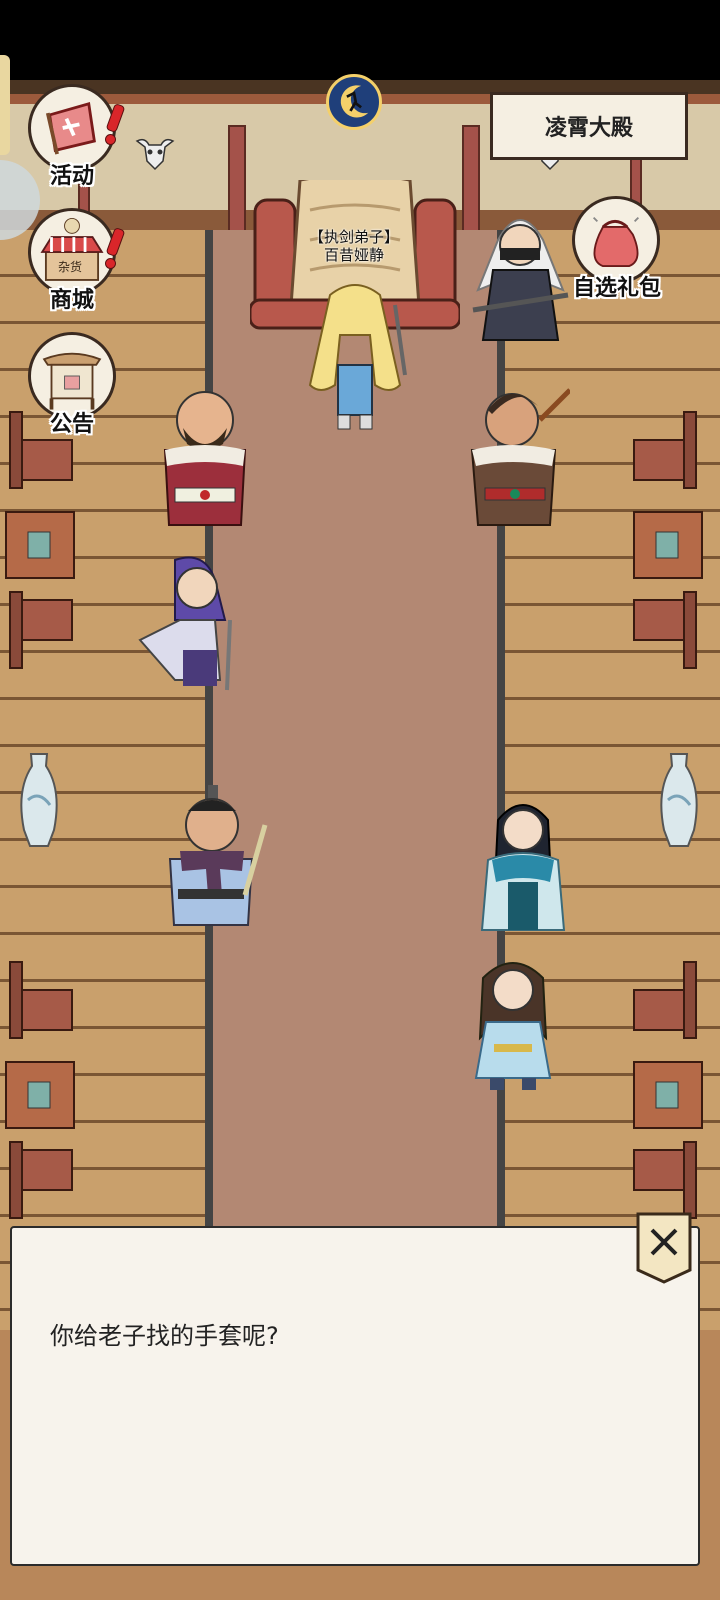 This screenshot has width=720, height=1600. I want to click on npc-name: 百昔娅静, so click(353, 255).